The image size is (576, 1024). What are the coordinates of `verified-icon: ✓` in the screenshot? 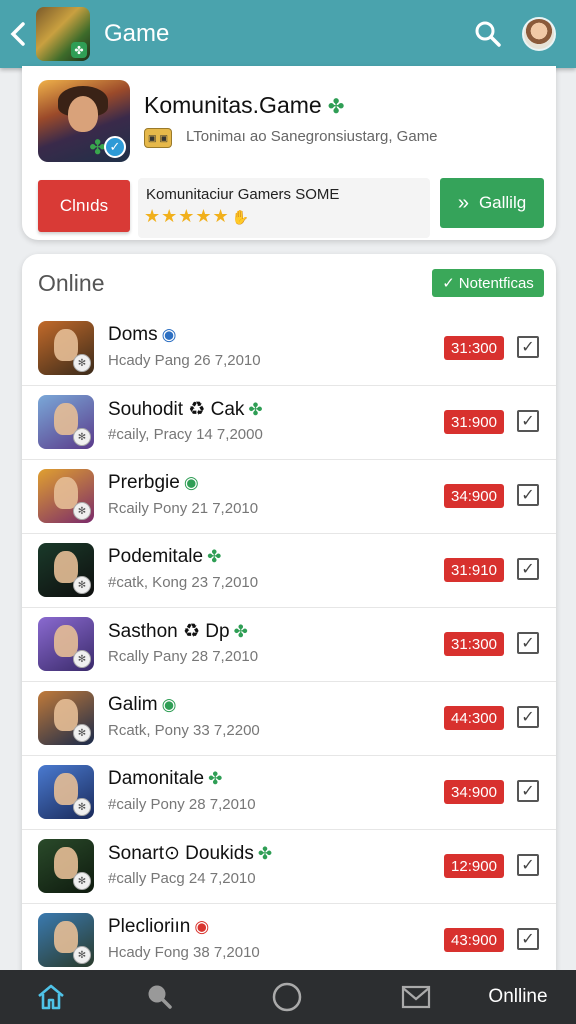 It's located at (115, 147).